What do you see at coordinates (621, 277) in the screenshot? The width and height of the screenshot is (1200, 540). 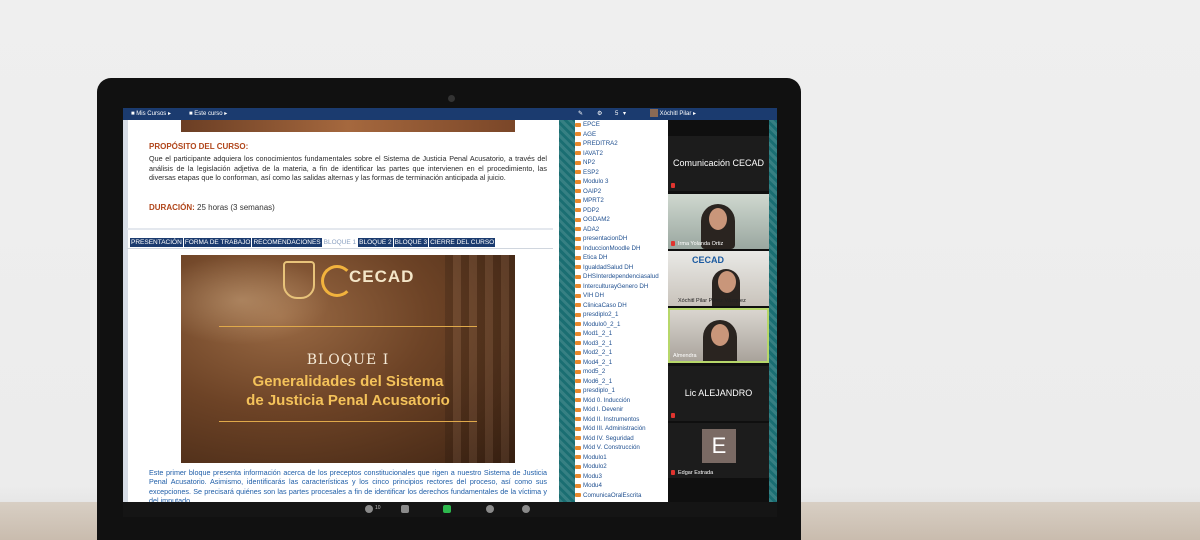 I see `course-list-item: DHSInterdependenciasalud` at bounding box center [621, 277].